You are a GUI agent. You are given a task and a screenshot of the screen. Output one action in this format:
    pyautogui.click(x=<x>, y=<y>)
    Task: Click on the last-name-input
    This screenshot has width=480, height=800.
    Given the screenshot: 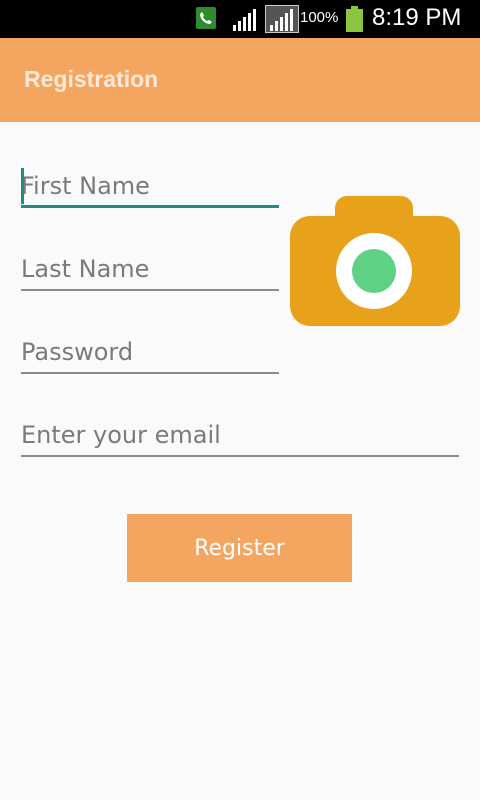 What is the action you would take?
    pyautogui.click(x=150, y=269)
    